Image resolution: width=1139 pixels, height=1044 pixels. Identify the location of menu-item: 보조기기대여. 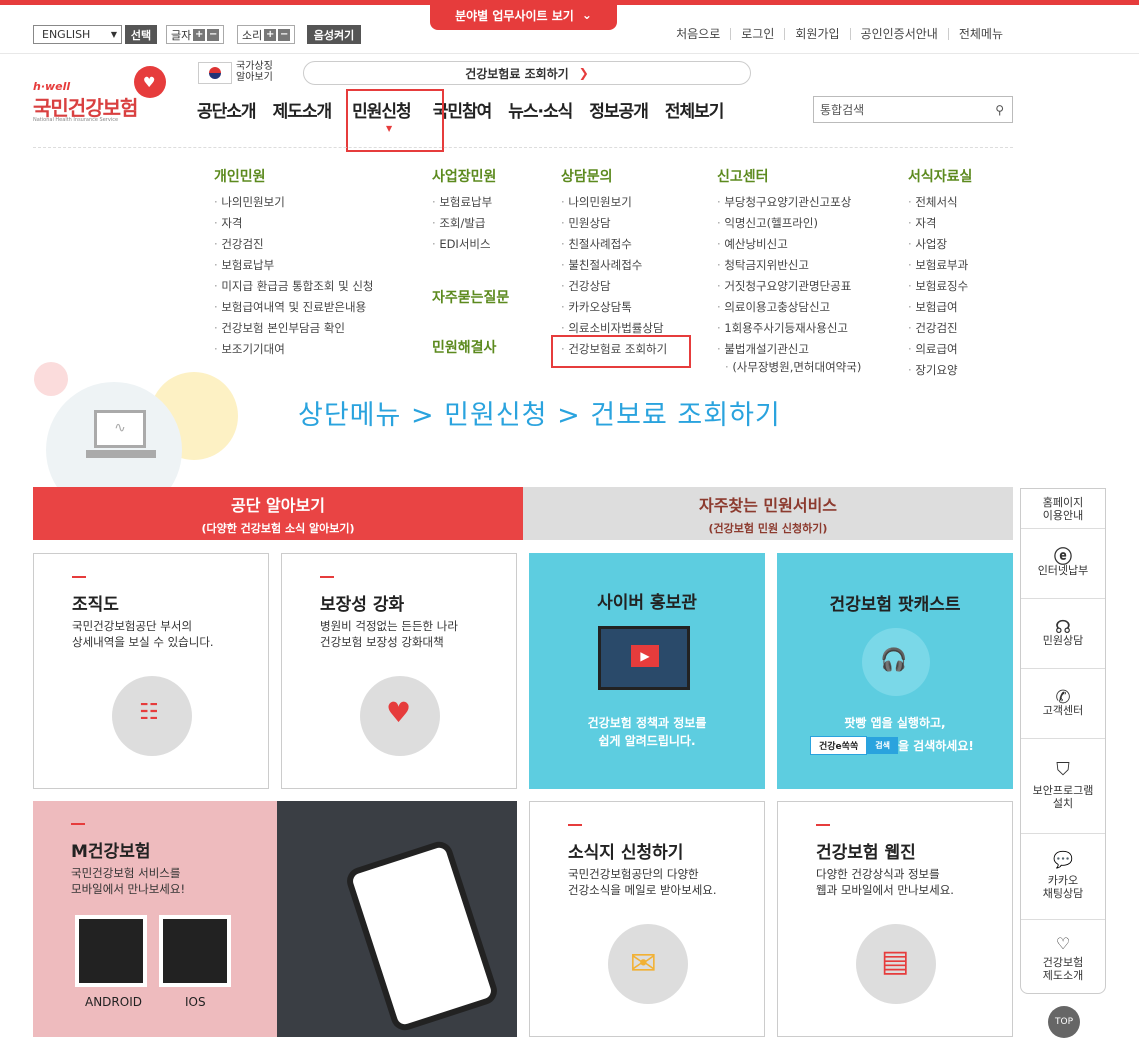
(293, 349).